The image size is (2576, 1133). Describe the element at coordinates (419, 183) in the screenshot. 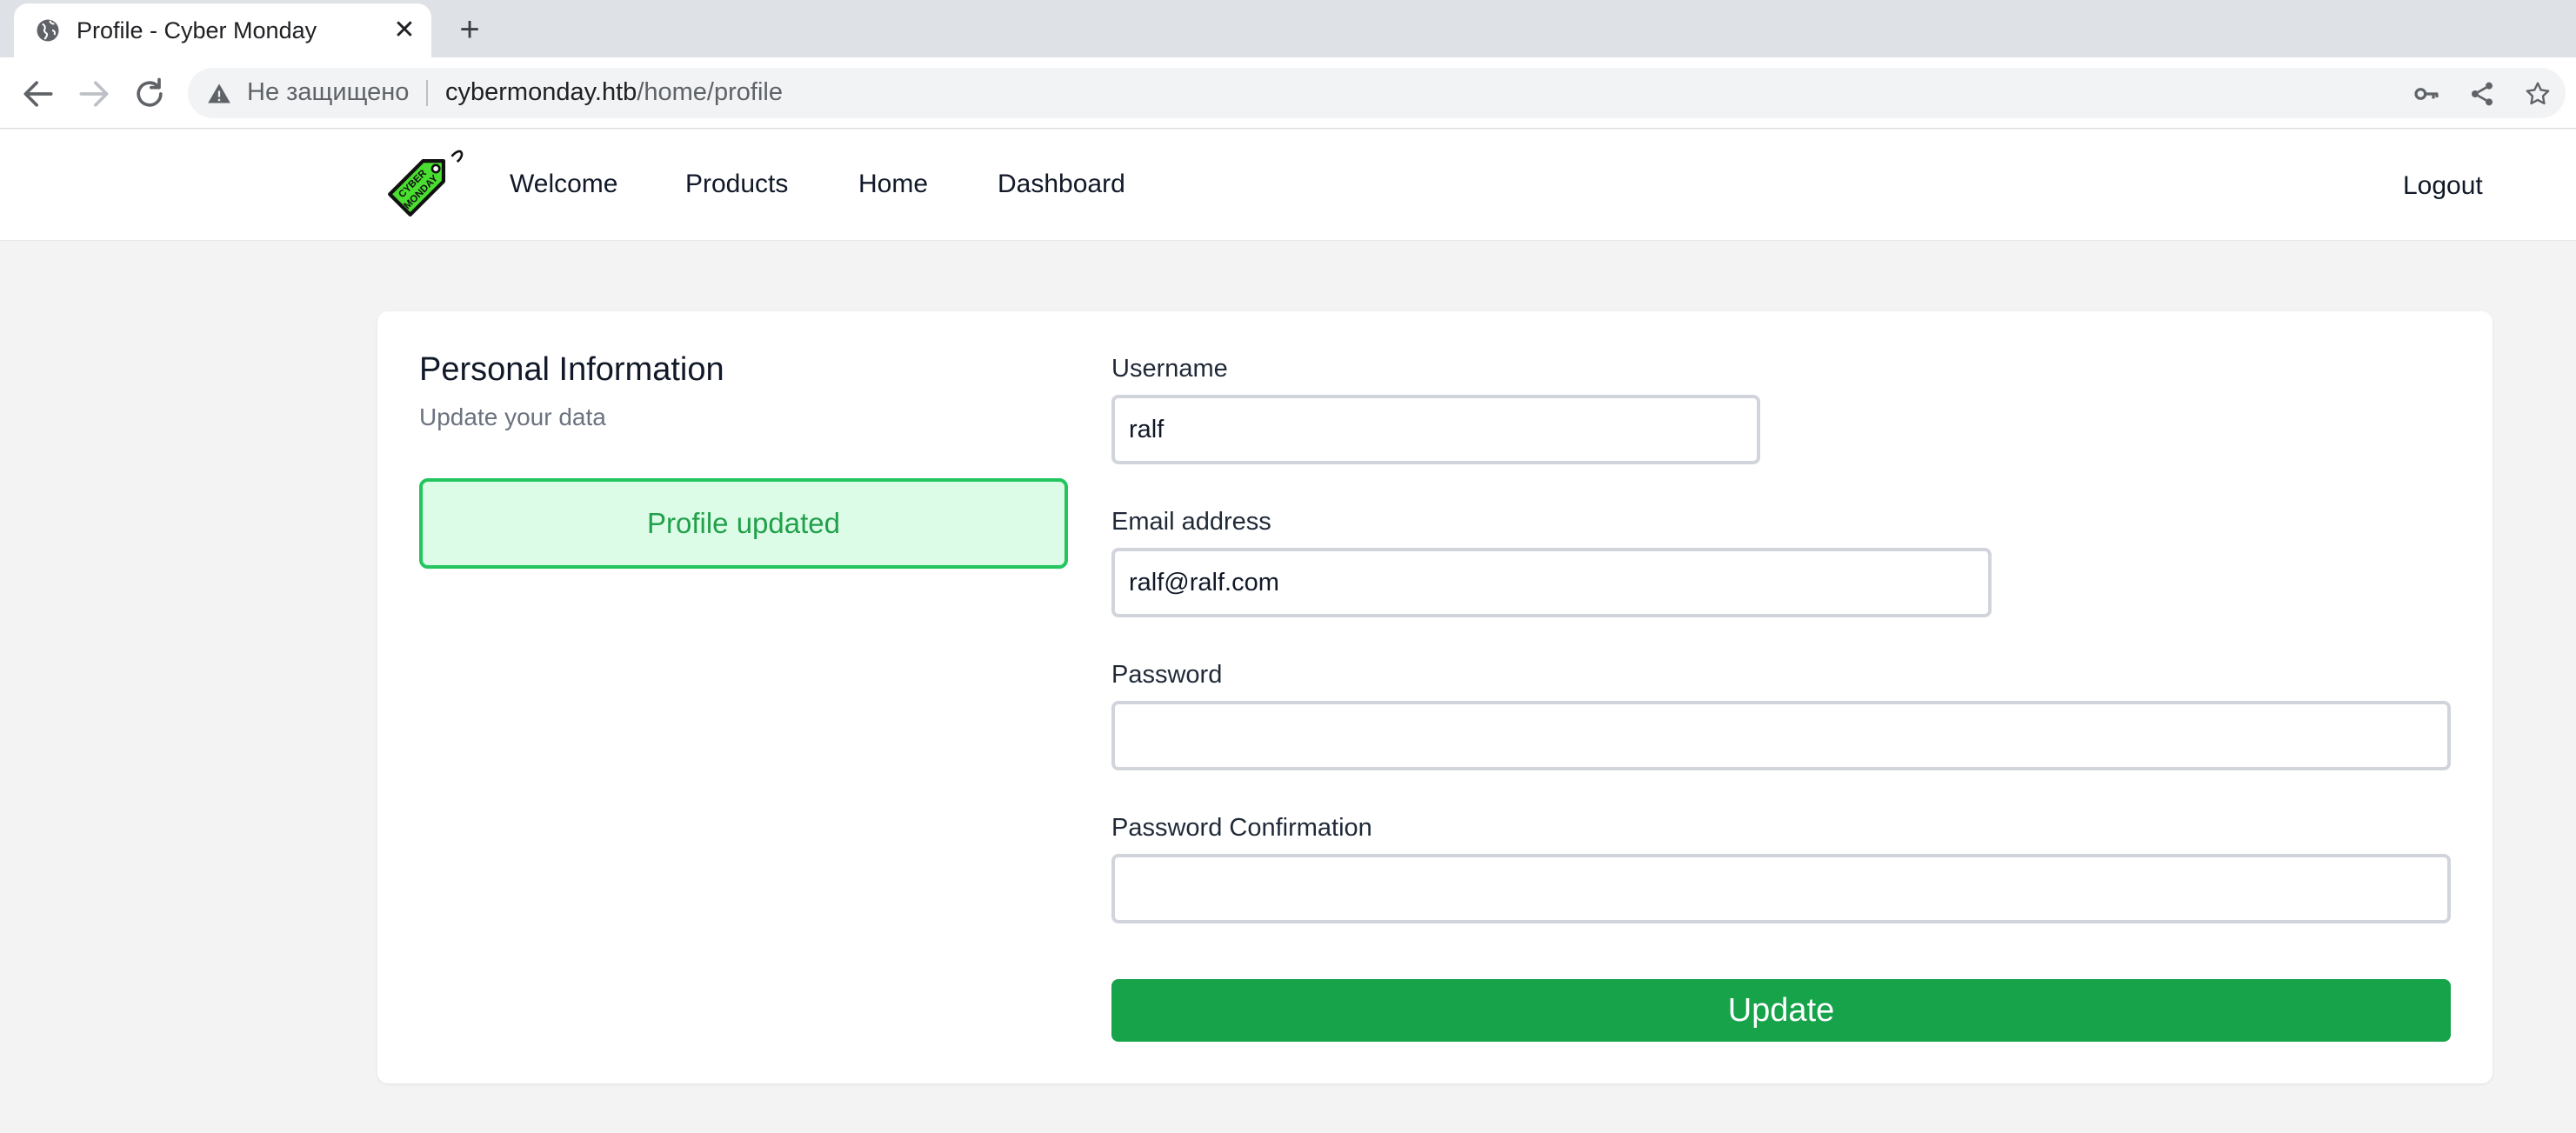

I see `cyber-monday-logo: CYBER MONDAY` at that location.